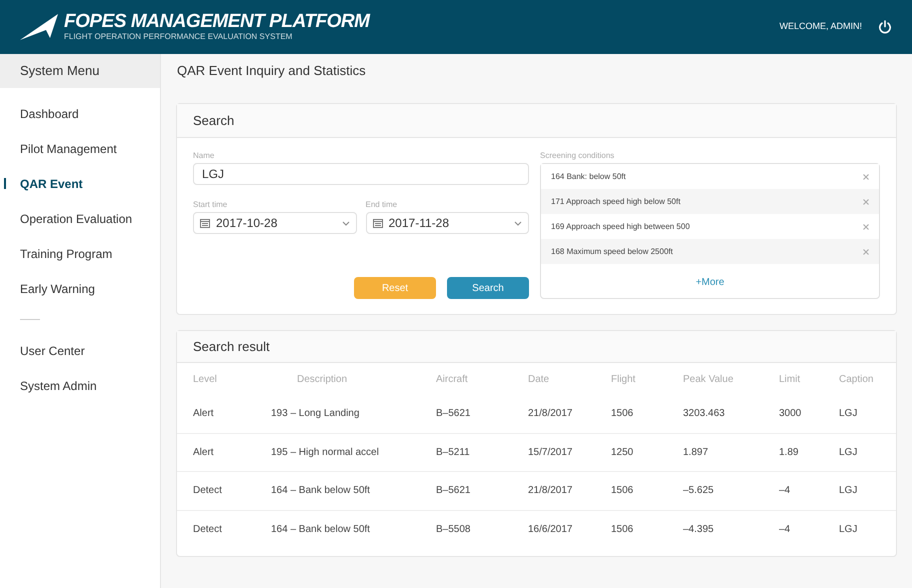 The image size is (912, 588). What do you see at coordinates (80, 218) in the screenshot?
I see `menu-item: Operation Evaluation` at bounding box center [80, 218].